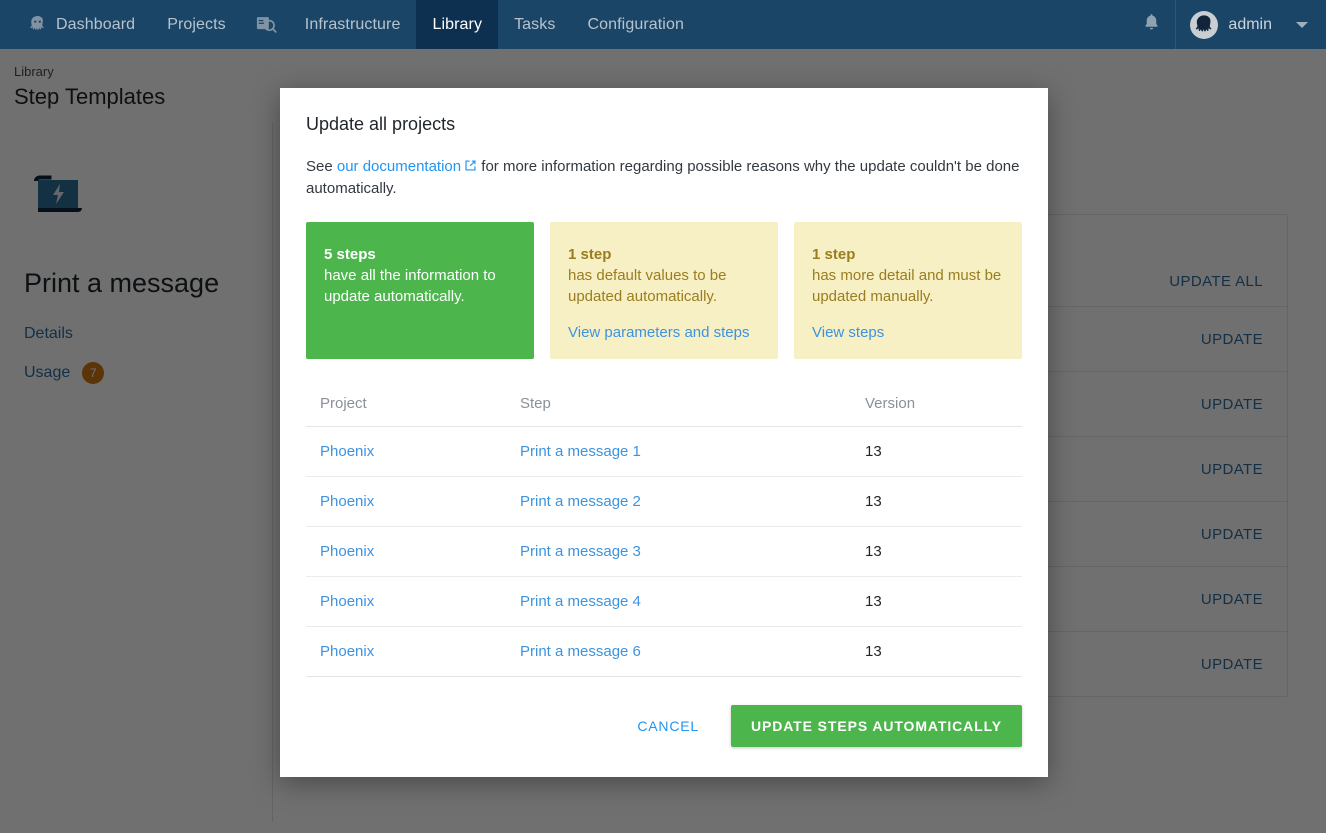 The width and height of the screenshot is (1326, 833). I want to click on external-link-icon, so click(470, 167).